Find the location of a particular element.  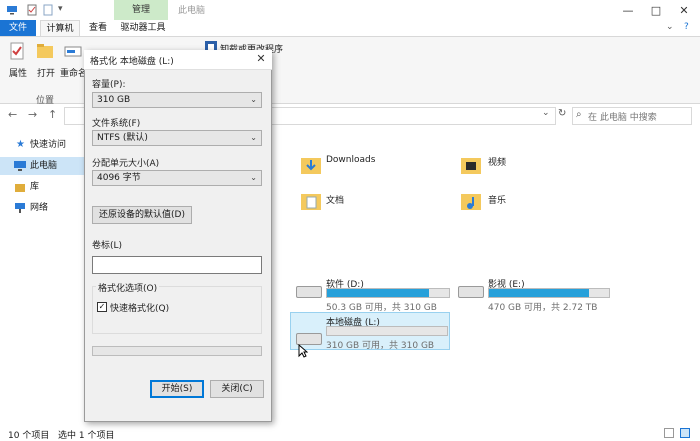

open-folder-icon is located at coordinates (45, 51).